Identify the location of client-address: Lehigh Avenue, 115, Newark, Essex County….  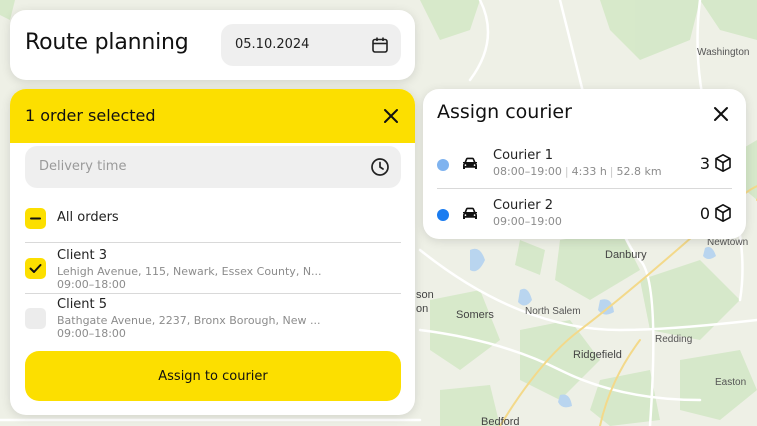
(189, 271).